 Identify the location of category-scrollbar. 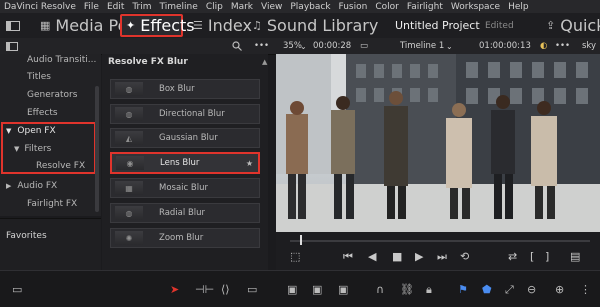
(97, 149).